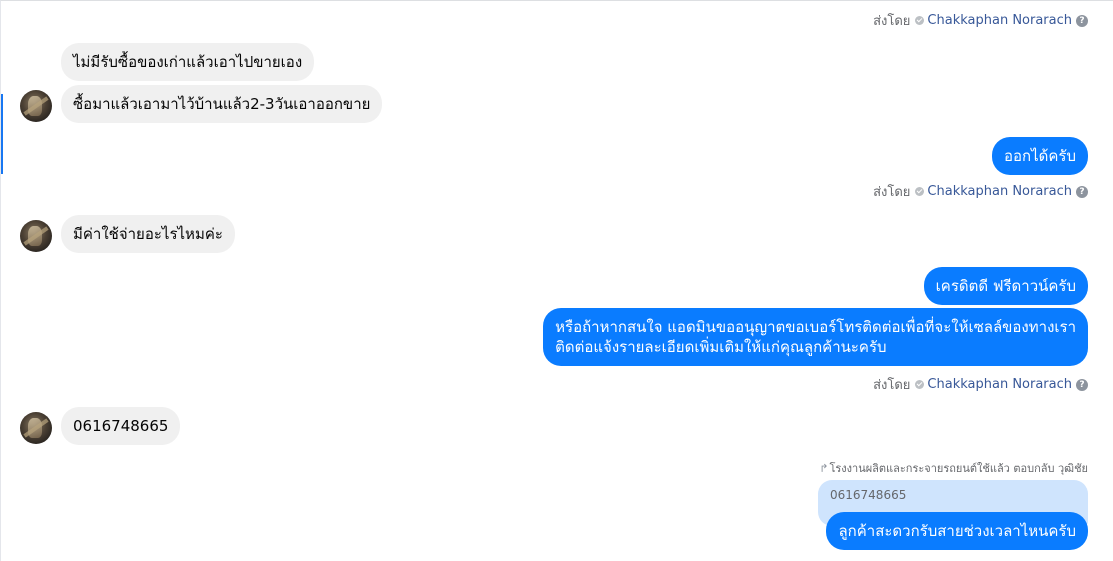  Describe the element at coordinates (121, 426) in the screenshot. I see `incoming-message: 0616748665` at that location.